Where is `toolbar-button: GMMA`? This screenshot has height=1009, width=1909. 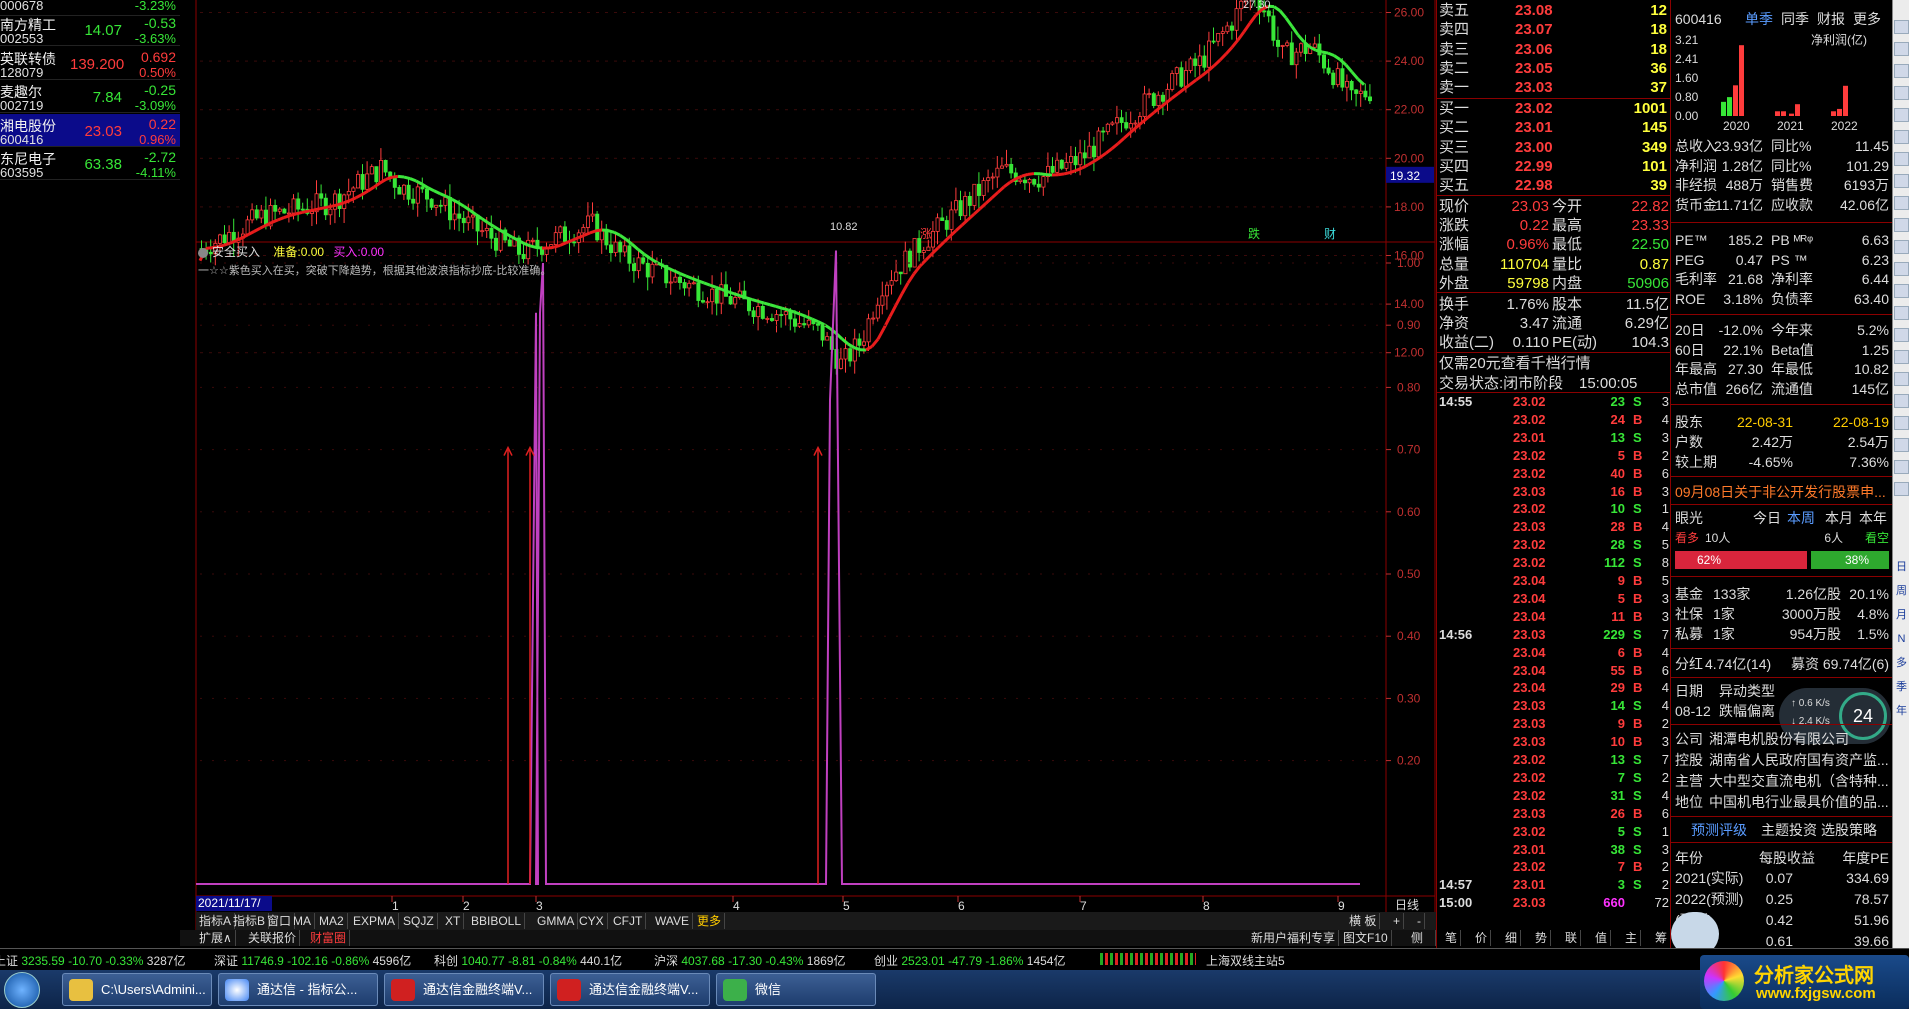 toolbar-button: GMMA is located at coordinates (556, 921).